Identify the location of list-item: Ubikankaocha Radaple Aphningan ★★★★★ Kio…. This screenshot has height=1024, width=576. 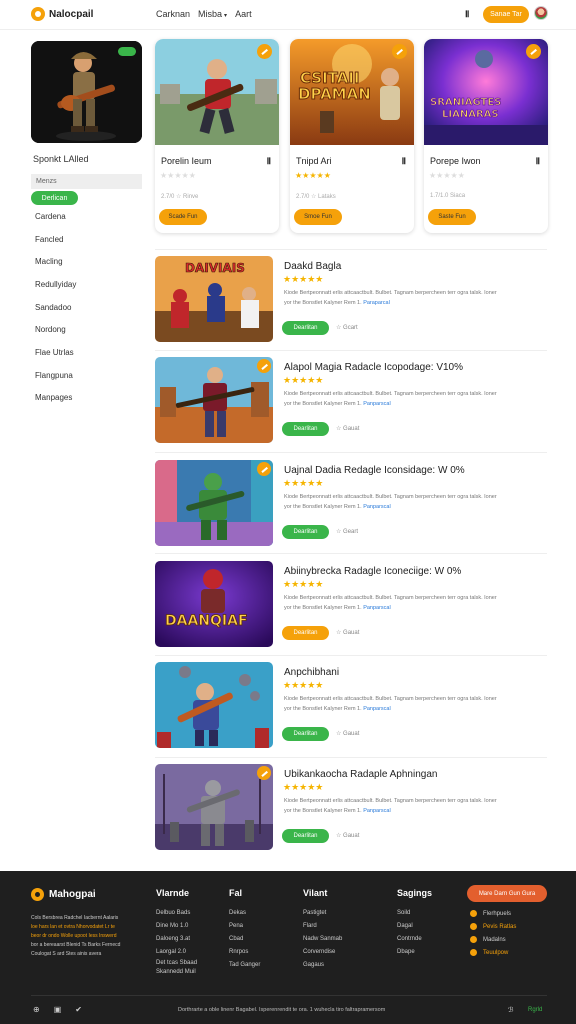
(351, 812).